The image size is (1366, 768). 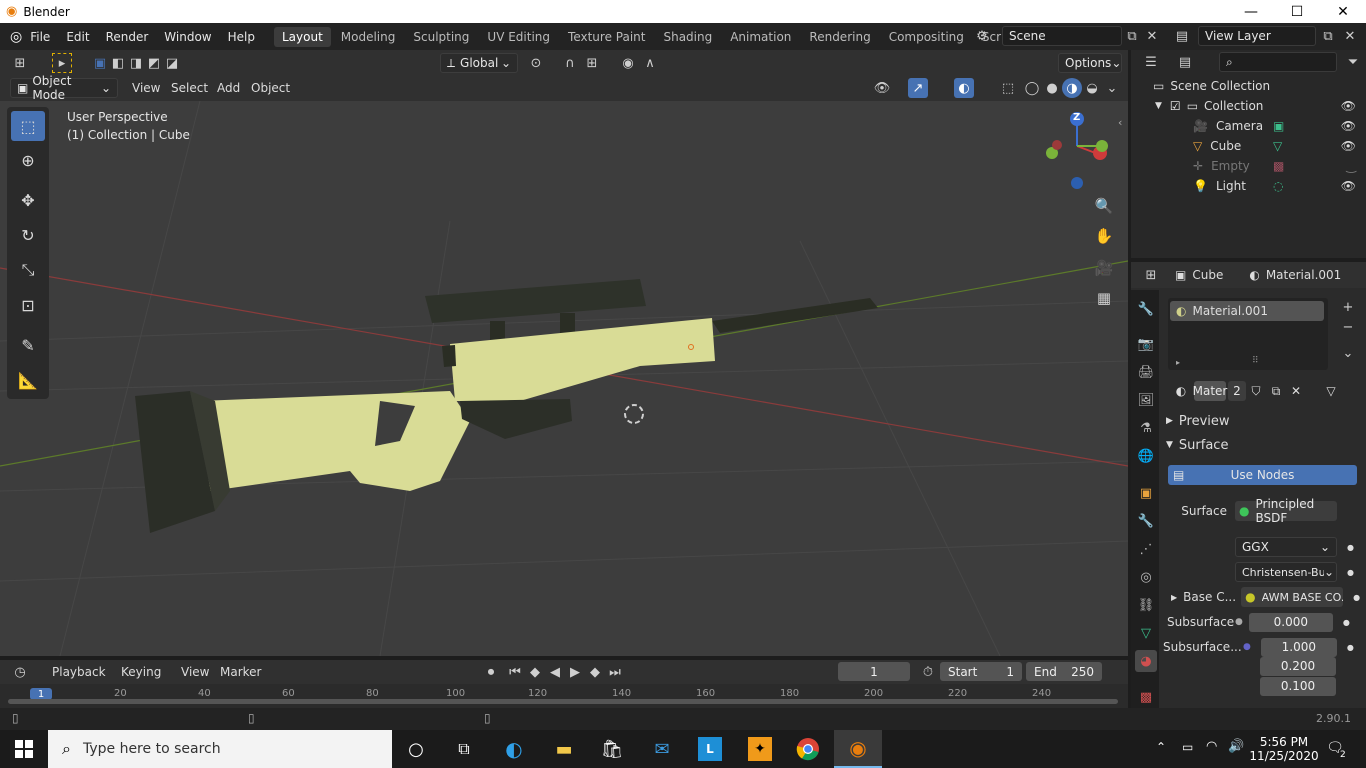 I want to click on subsurface-radius-x-field: 1.000, so click(x=1298, y=647).